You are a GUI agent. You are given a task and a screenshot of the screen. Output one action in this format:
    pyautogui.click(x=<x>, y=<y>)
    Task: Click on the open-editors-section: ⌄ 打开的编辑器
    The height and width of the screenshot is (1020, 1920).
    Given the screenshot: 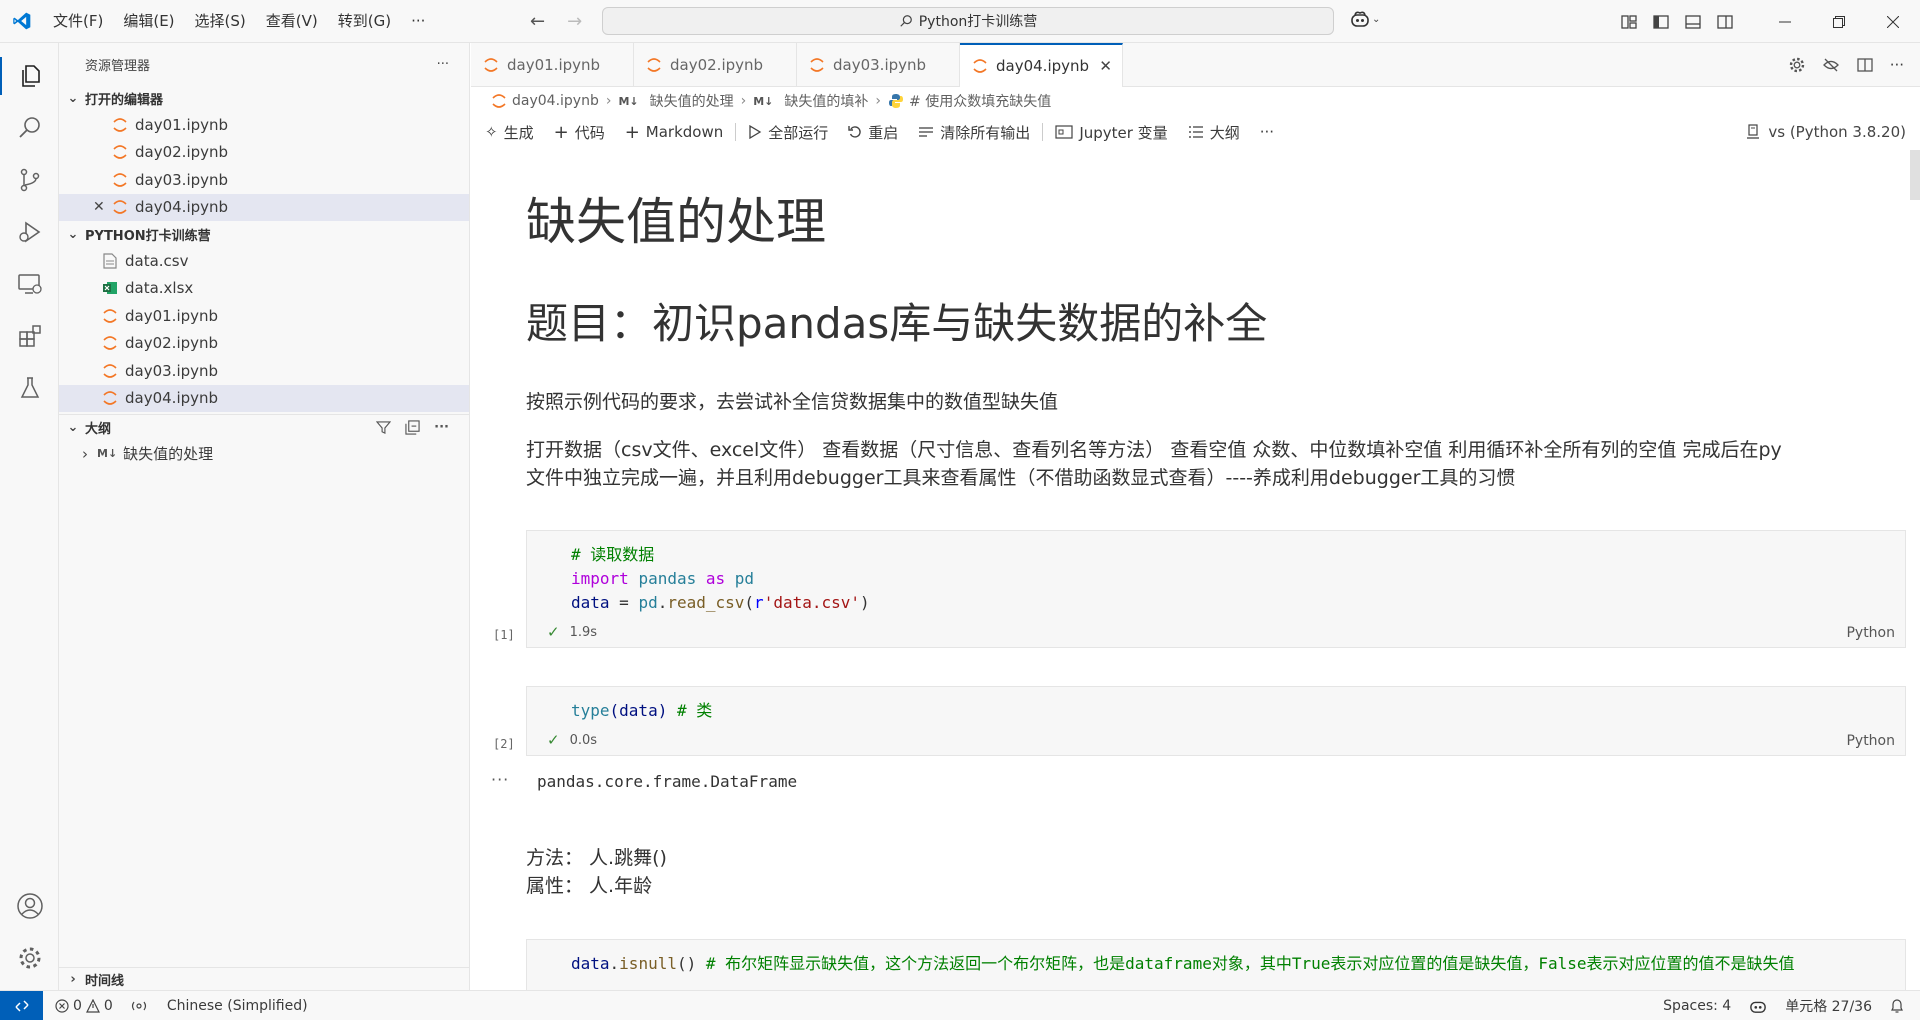 What is the action you would take?
    pyautogui.click(x=264, y=98)
    